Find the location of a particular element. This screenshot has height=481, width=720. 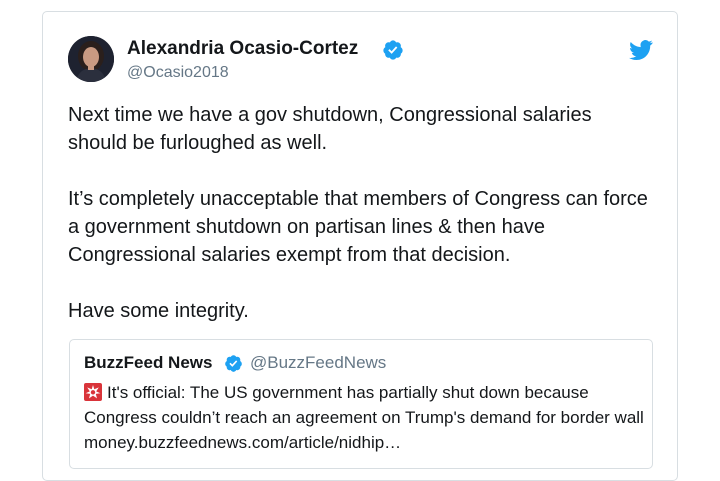

avatar is located at coordinates (91, 59).